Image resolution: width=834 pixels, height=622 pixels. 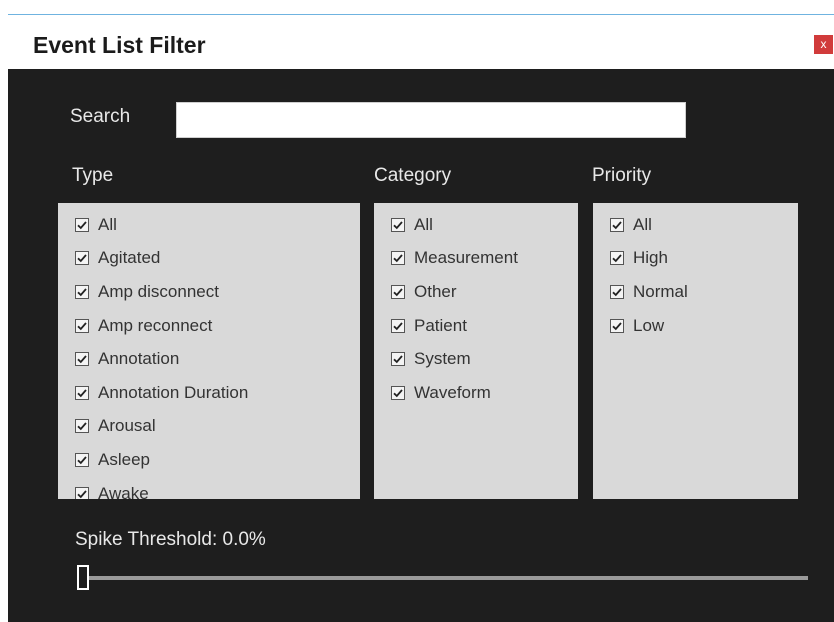 What do you see at coordinates (209, 259) in the screenshot?
I see `type-item-agitated: Agitated` at bounding box center [209, 259].